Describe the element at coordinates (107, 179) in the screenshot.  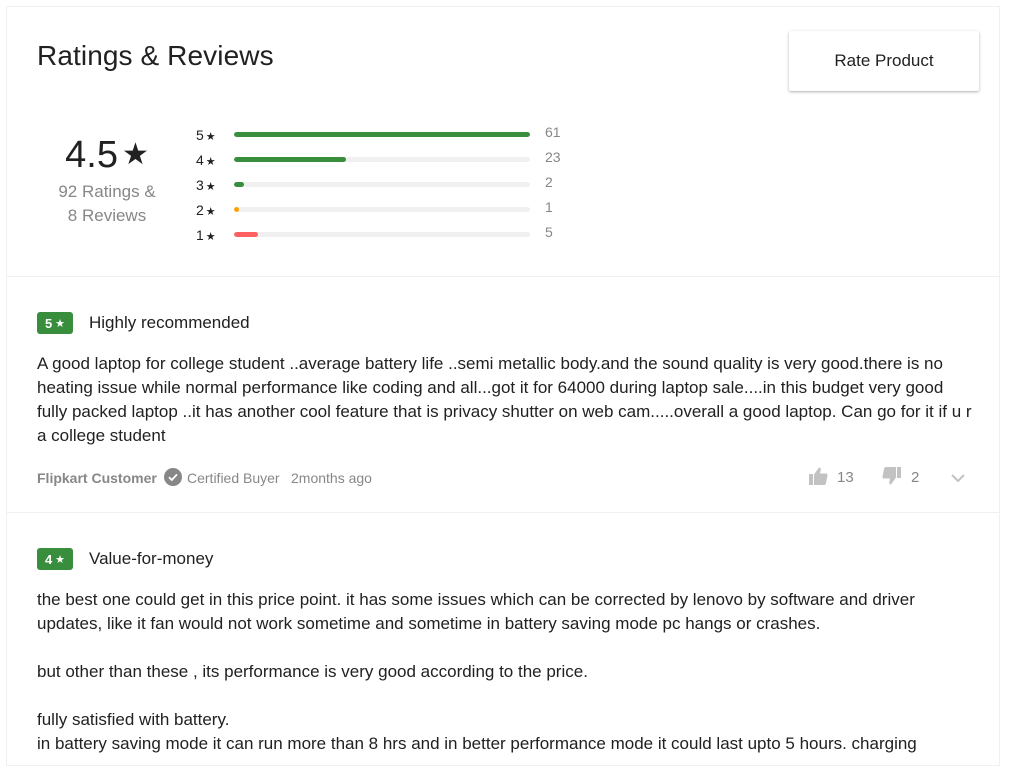
I see `rating-summary: 4.5 ★ 92 Ratings & 8 Reviews` at that location.